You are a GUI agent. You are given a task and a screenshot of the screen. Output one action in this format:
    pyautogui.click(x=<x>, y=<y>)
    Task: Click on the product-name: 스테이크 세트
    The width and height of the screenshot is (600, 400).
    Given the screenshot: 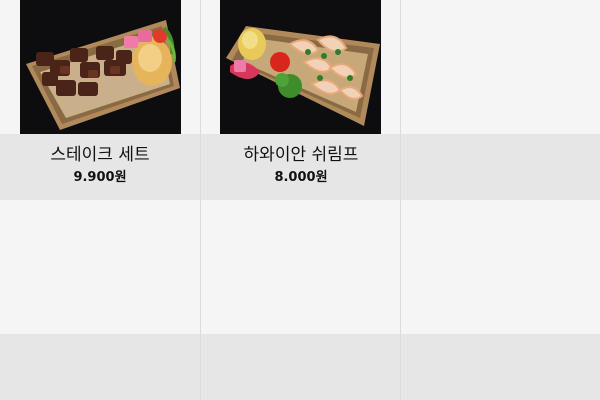 What is the action you would take?
    pyautogui.click(x=100, y=155)
    